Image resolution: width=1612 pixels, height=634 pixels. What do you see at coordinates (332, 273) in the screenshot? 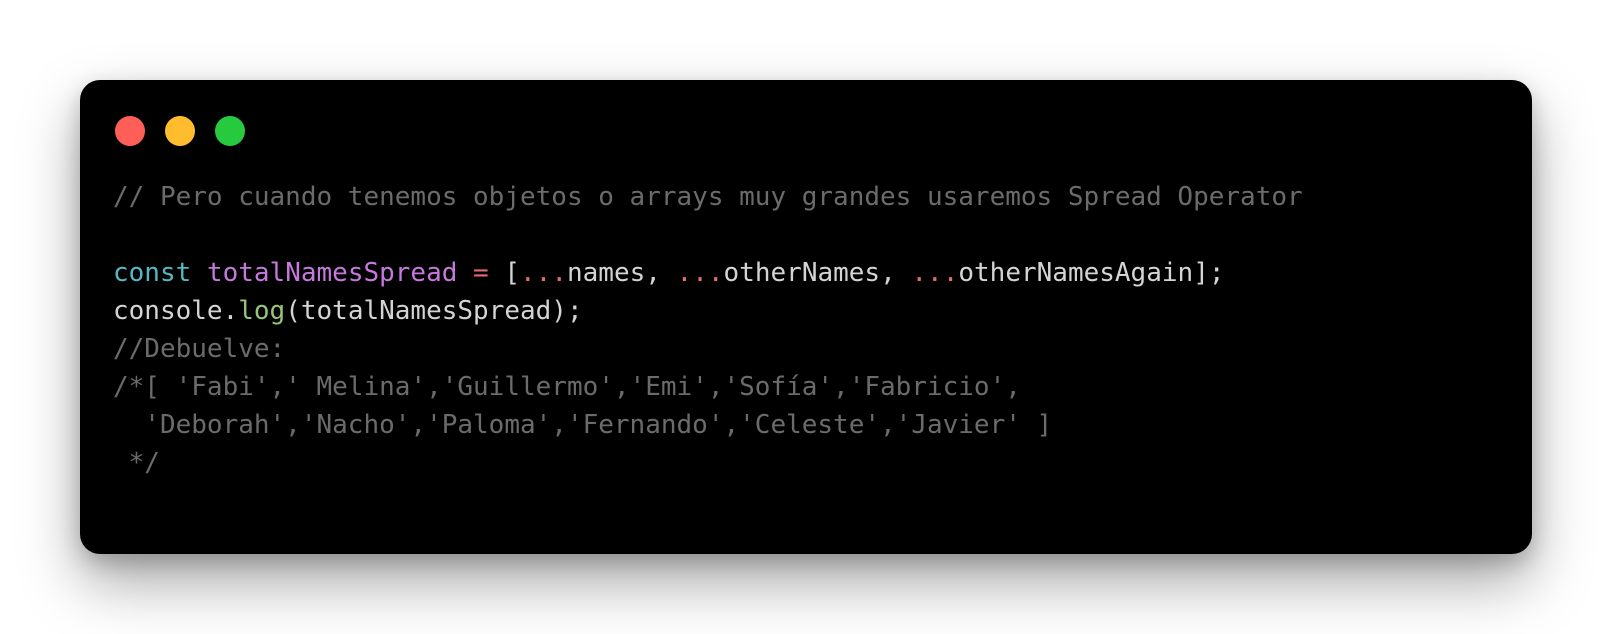
I see `variable-name: totalNamesSpread` at bounding box center [332, 273].